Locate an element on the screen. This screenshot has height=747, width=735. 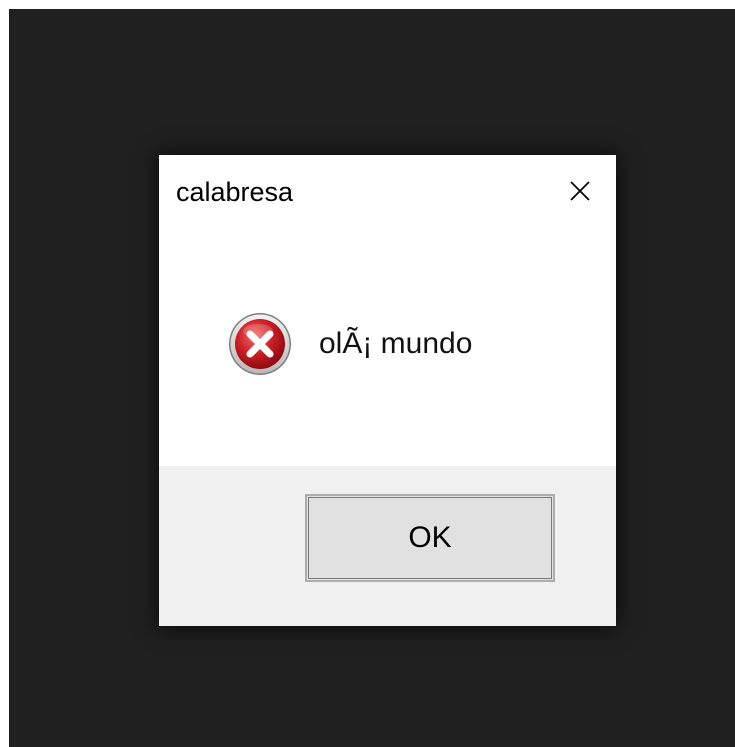
close-icon is located at coordinates (580, 191).